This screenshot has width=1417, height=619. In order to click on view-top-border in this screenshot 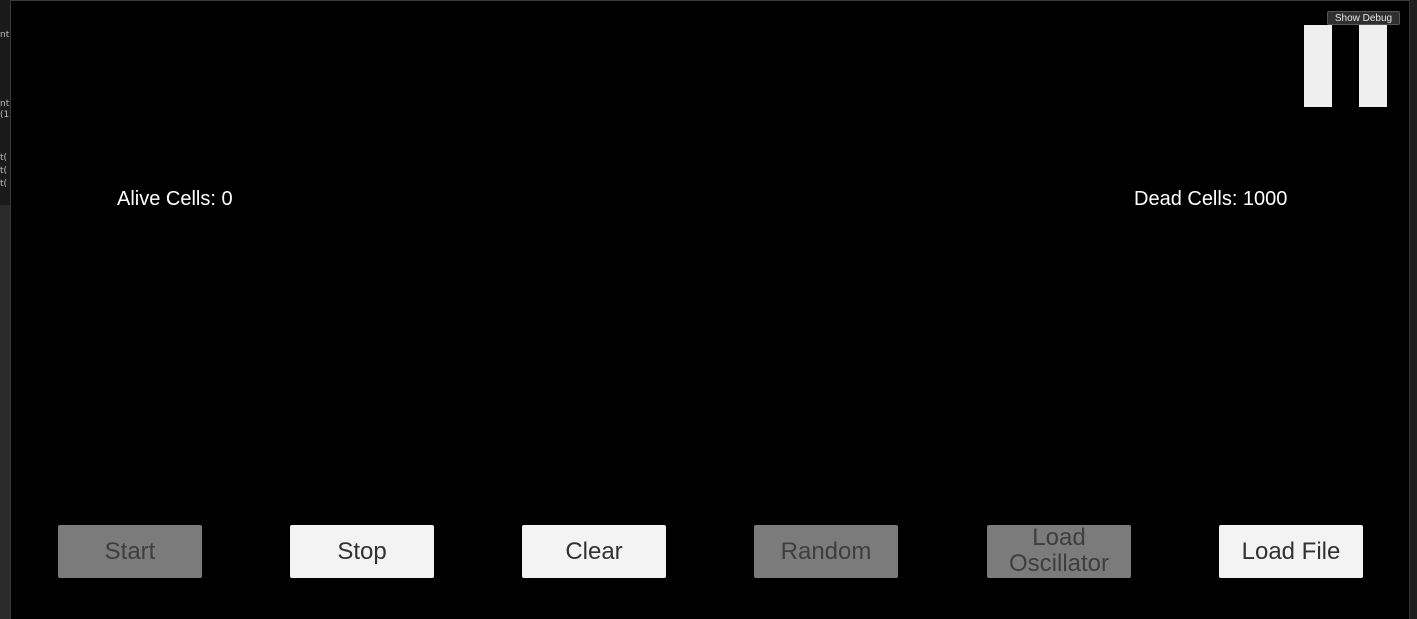, I will do `click(710, 0)`.